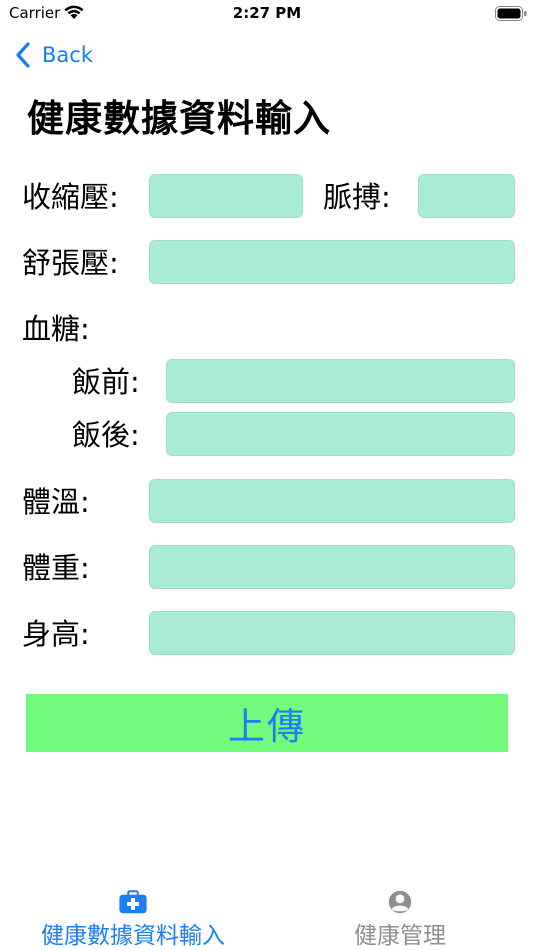 The height and width of the screenshot is (950, 534). I want to click on diastolic-label: 舒張壓:, so click(70, 263).